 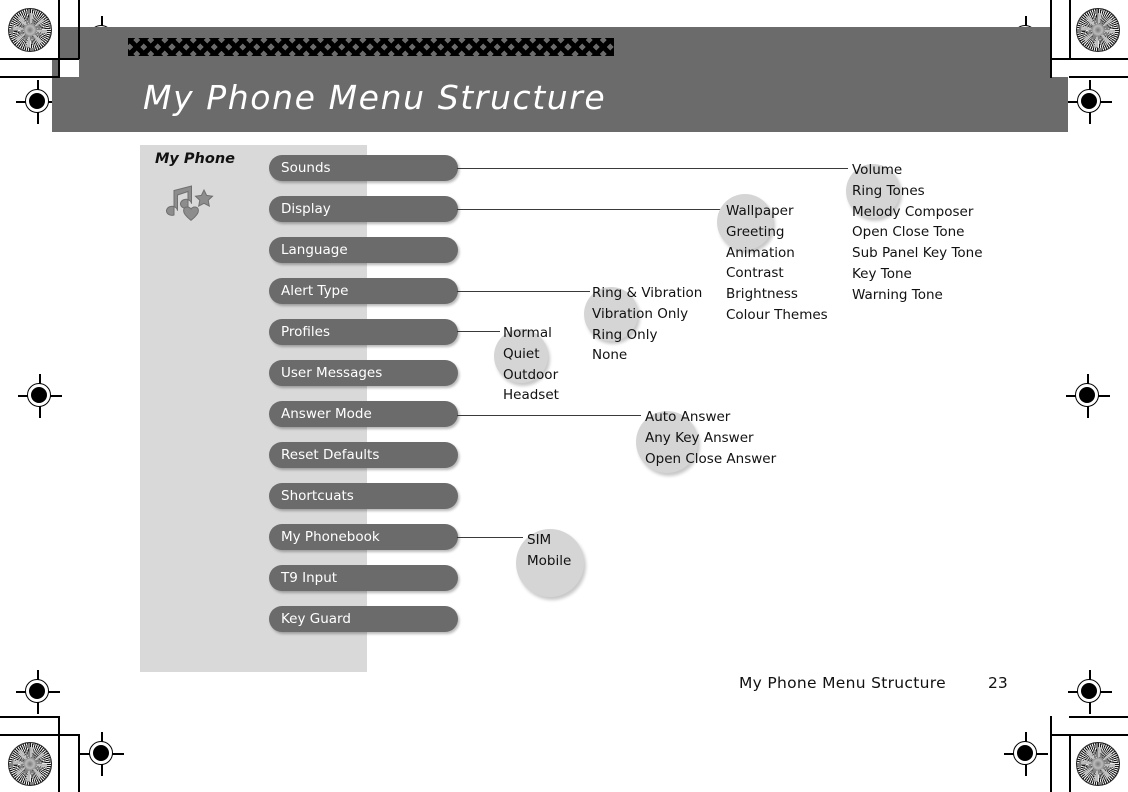 I want to click on menu-item-key-guard: Key Guard, so click(x=363, y=619).